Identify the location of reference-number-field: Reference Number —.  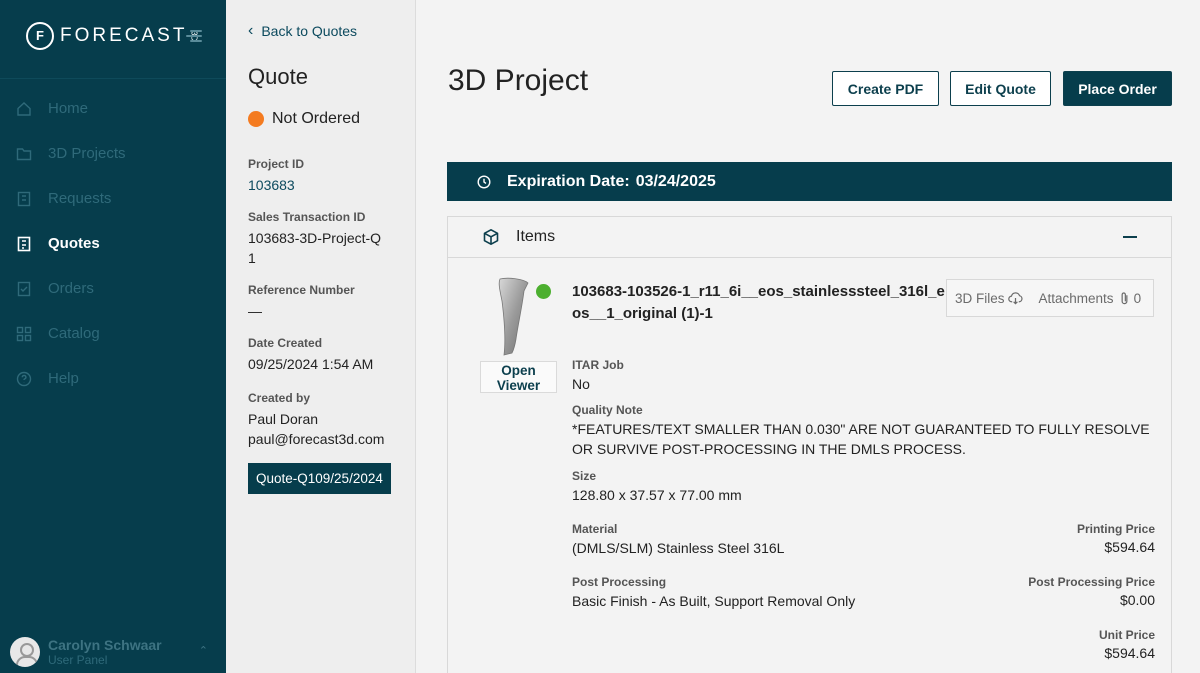
(328, 302).